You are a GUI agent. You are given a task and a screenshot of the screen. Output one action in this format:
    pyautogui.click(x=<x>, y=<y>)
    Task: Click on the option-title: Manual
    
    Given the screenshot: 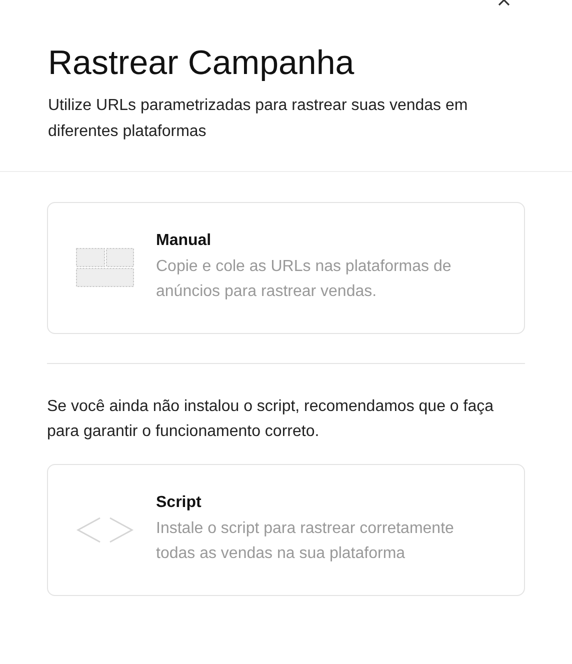 What is the action you would take?
    pyautogui.click(x=184, y=241)
    